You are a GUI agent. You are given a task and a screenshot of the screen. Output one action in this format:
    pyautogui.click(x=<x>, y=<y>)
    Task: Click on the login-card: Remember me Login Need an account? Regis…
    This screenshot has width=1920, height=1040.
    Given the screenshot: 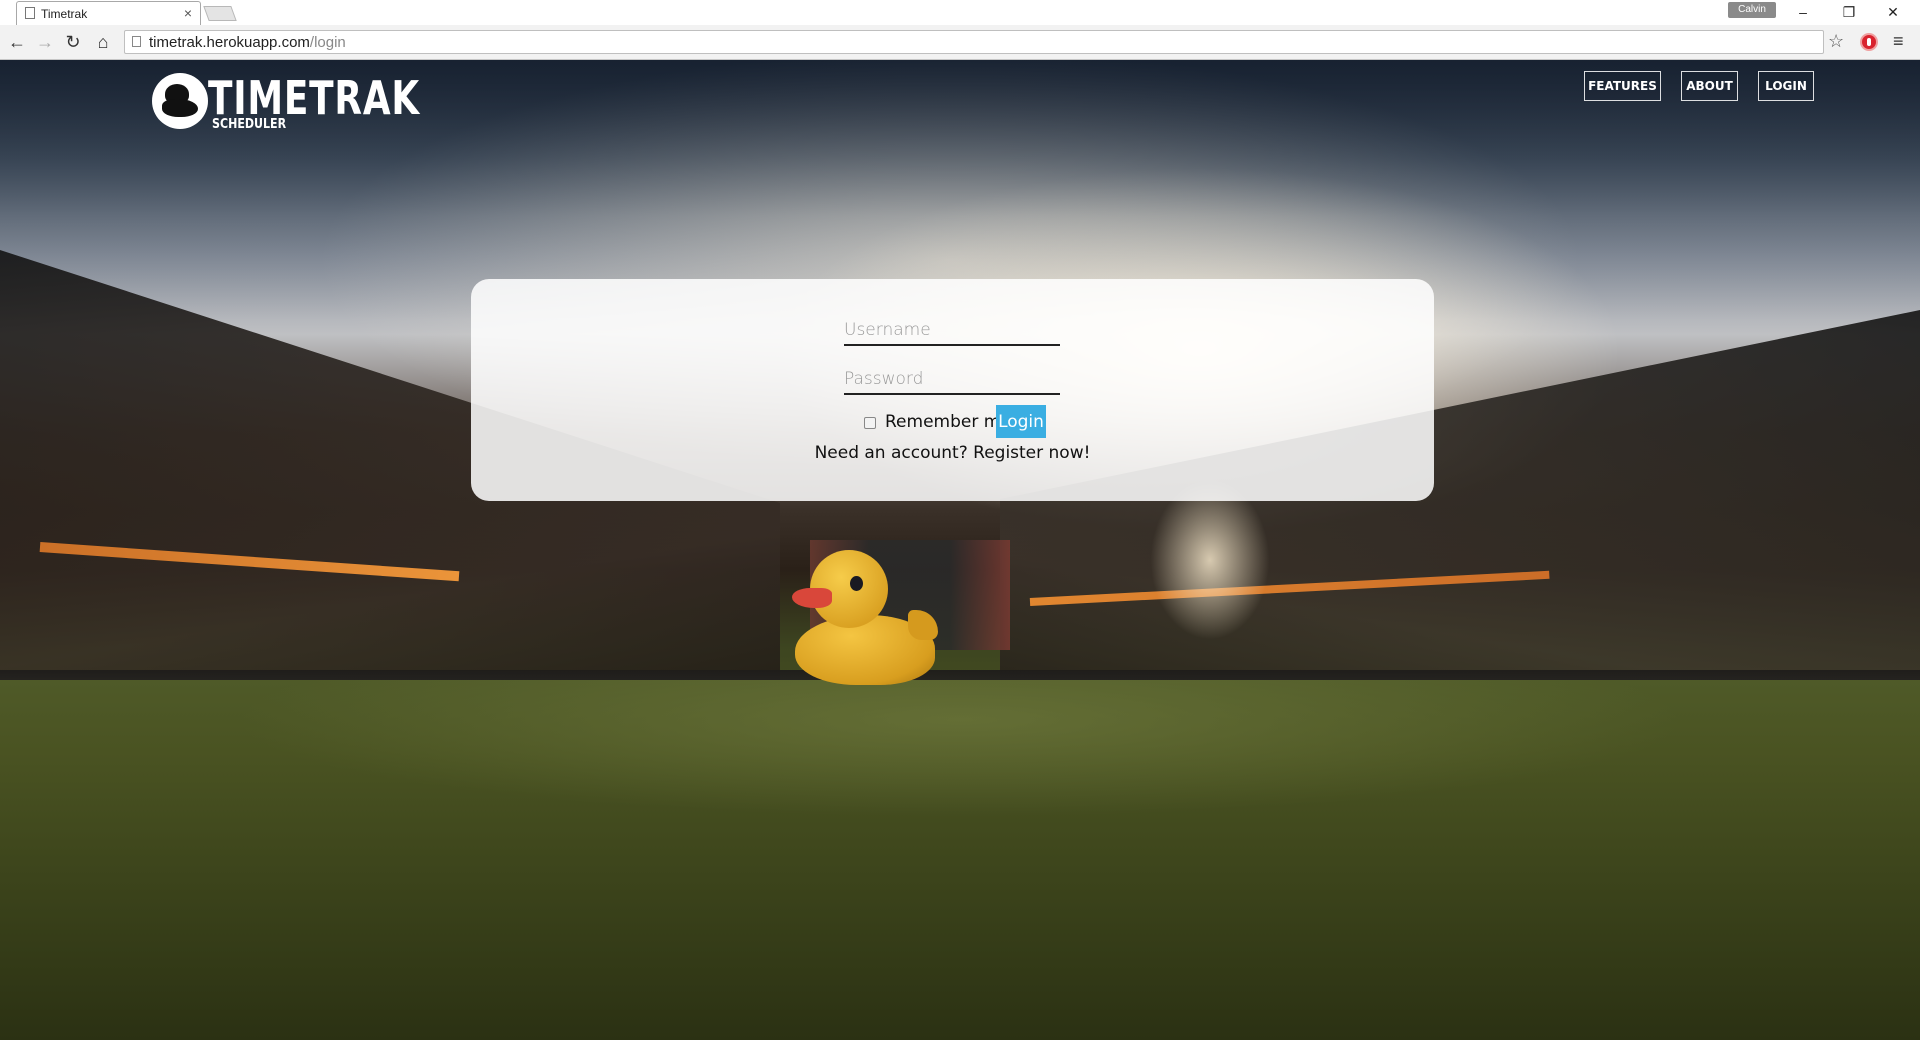 What is the action you would take?
    pyautogui.click(x=952, y=390)
    